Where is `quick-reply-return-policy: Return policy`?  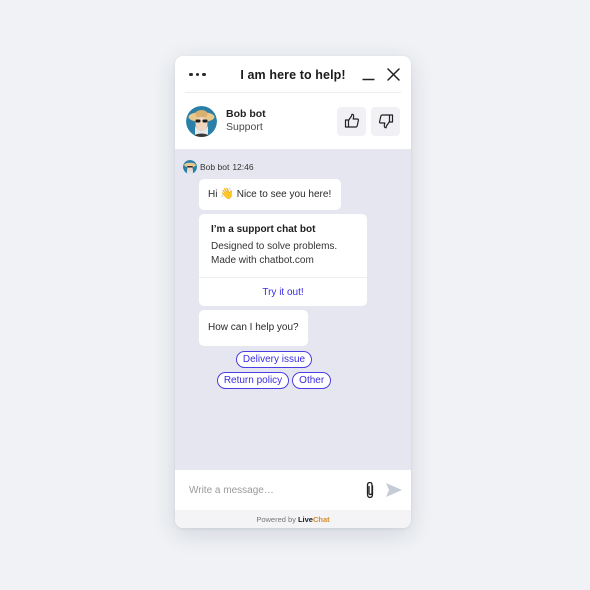 quick-reply-return-policy: Return policy is located at coordinates (253, 380).